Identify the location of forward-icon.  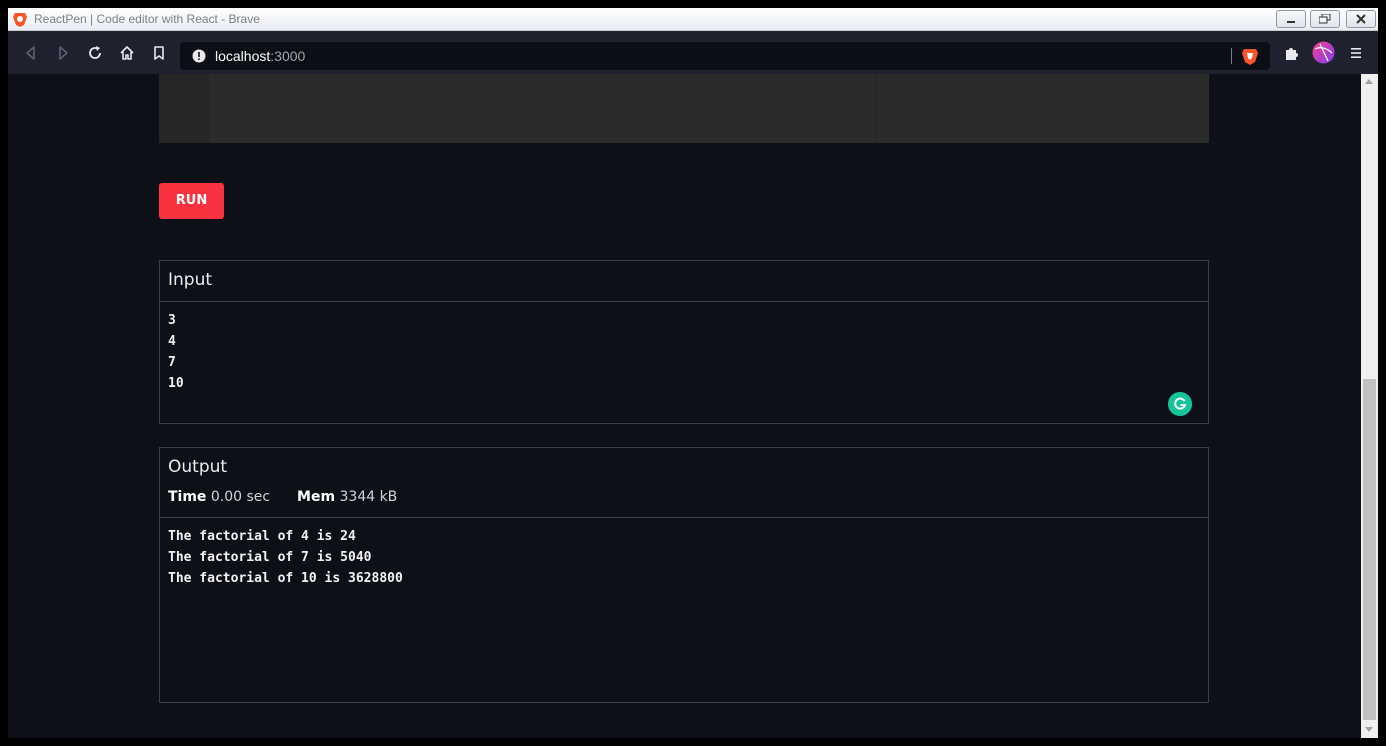
(63, 53).